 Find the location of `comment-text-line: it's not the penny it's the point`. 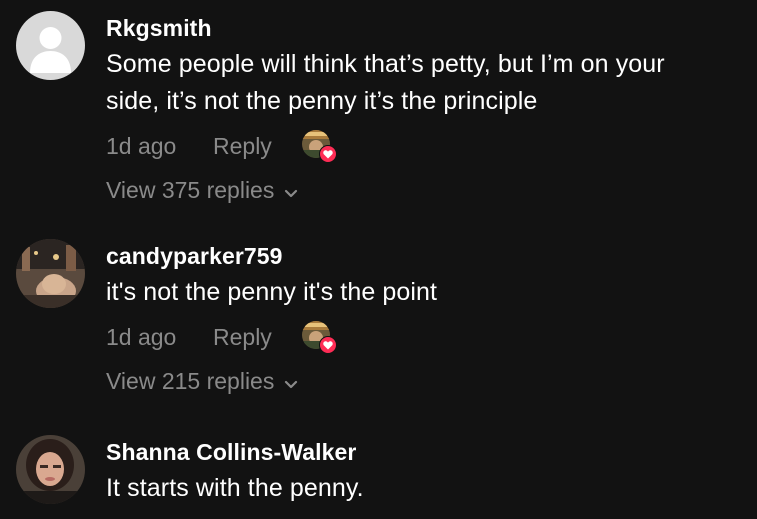

comment-text-line: it's not the penny it's the point is located at coordinates (272, 292).